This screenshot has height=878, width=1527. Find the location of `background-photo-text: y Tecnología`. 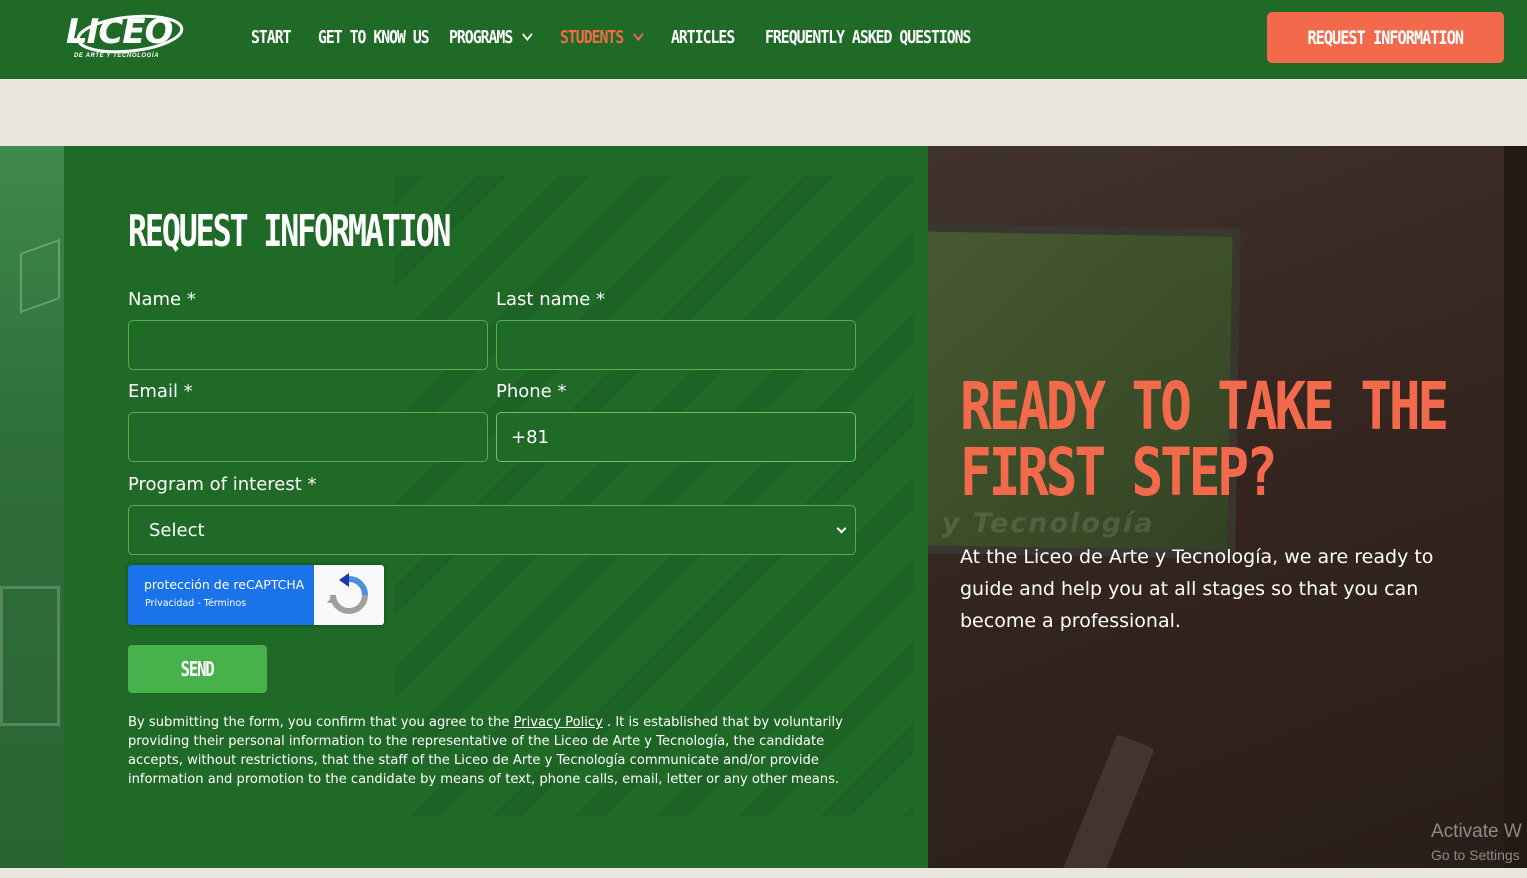

background-photo-text: y Tecnología is located at coordinates (1048, 523).